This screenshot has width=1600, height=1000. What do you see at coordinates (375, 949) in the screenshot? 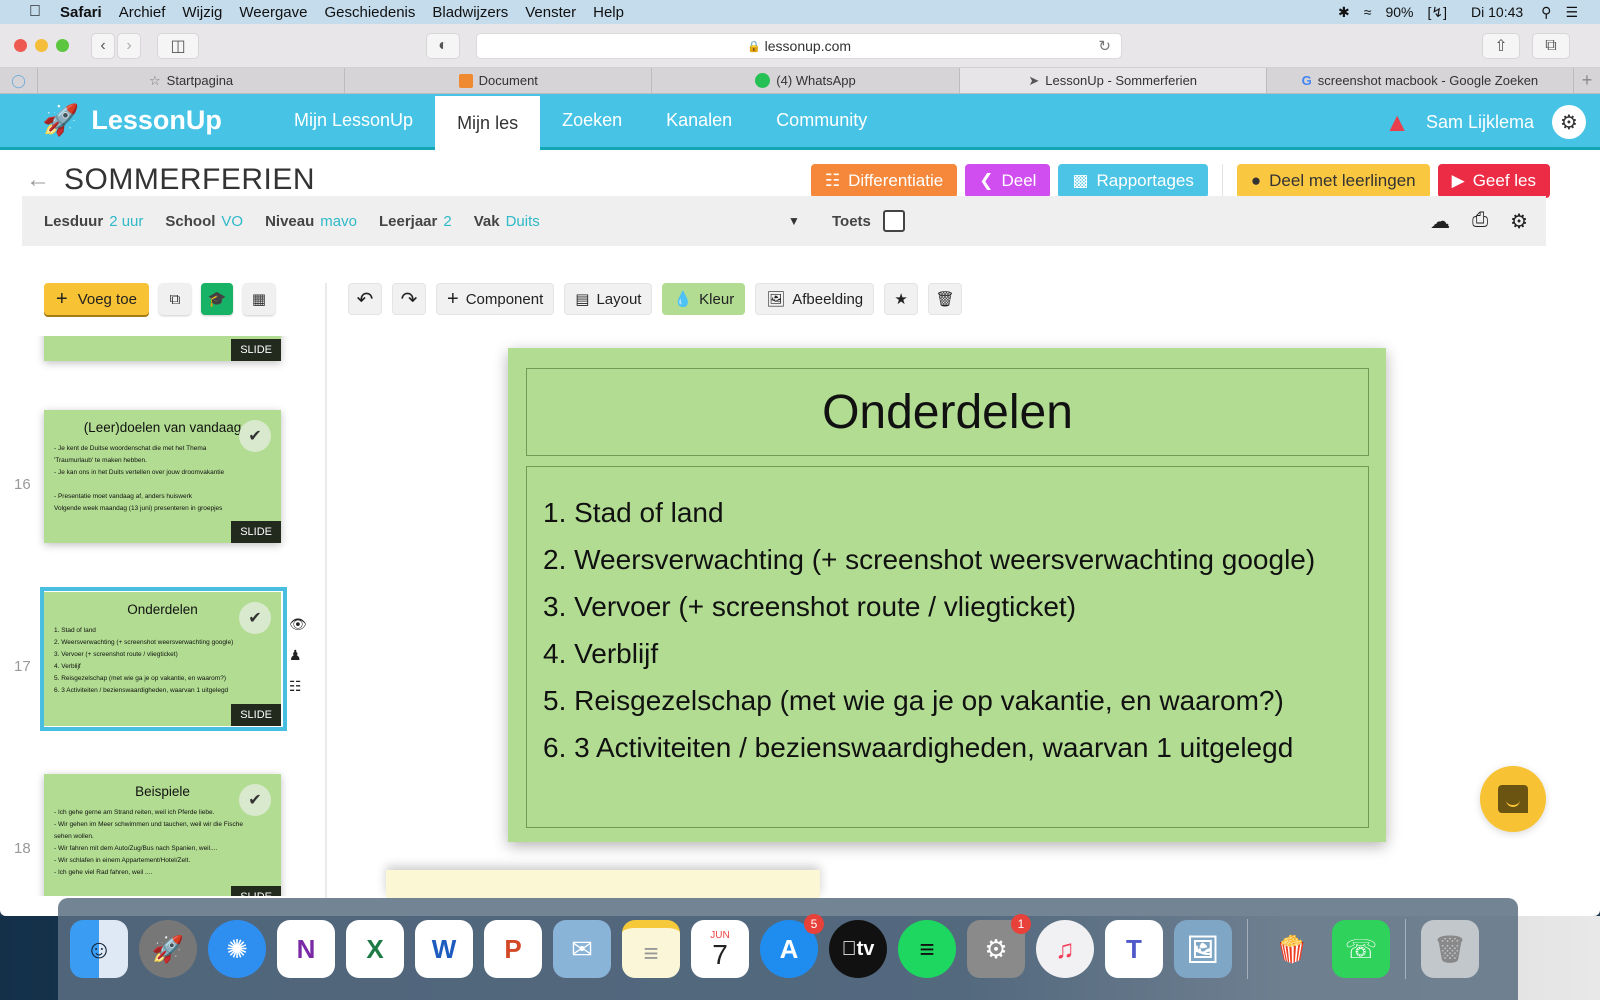
I see `excel-icon: X` at bounding box center [375, 949].